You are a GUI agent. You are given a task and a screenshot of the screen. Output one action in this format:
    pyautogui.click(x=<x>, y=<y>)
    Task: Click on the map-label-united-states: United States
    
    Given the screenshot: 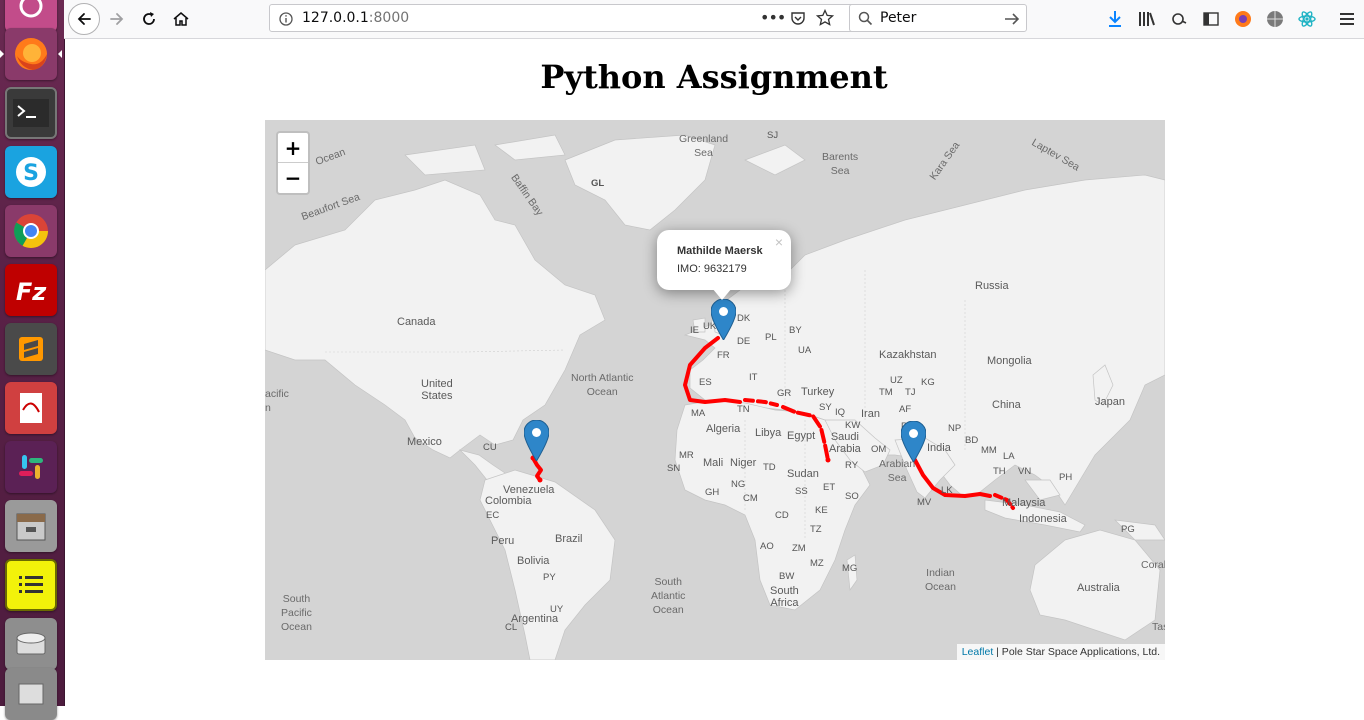 What is the action you would take?
    pyautogui.click(x=437, y=390)
    